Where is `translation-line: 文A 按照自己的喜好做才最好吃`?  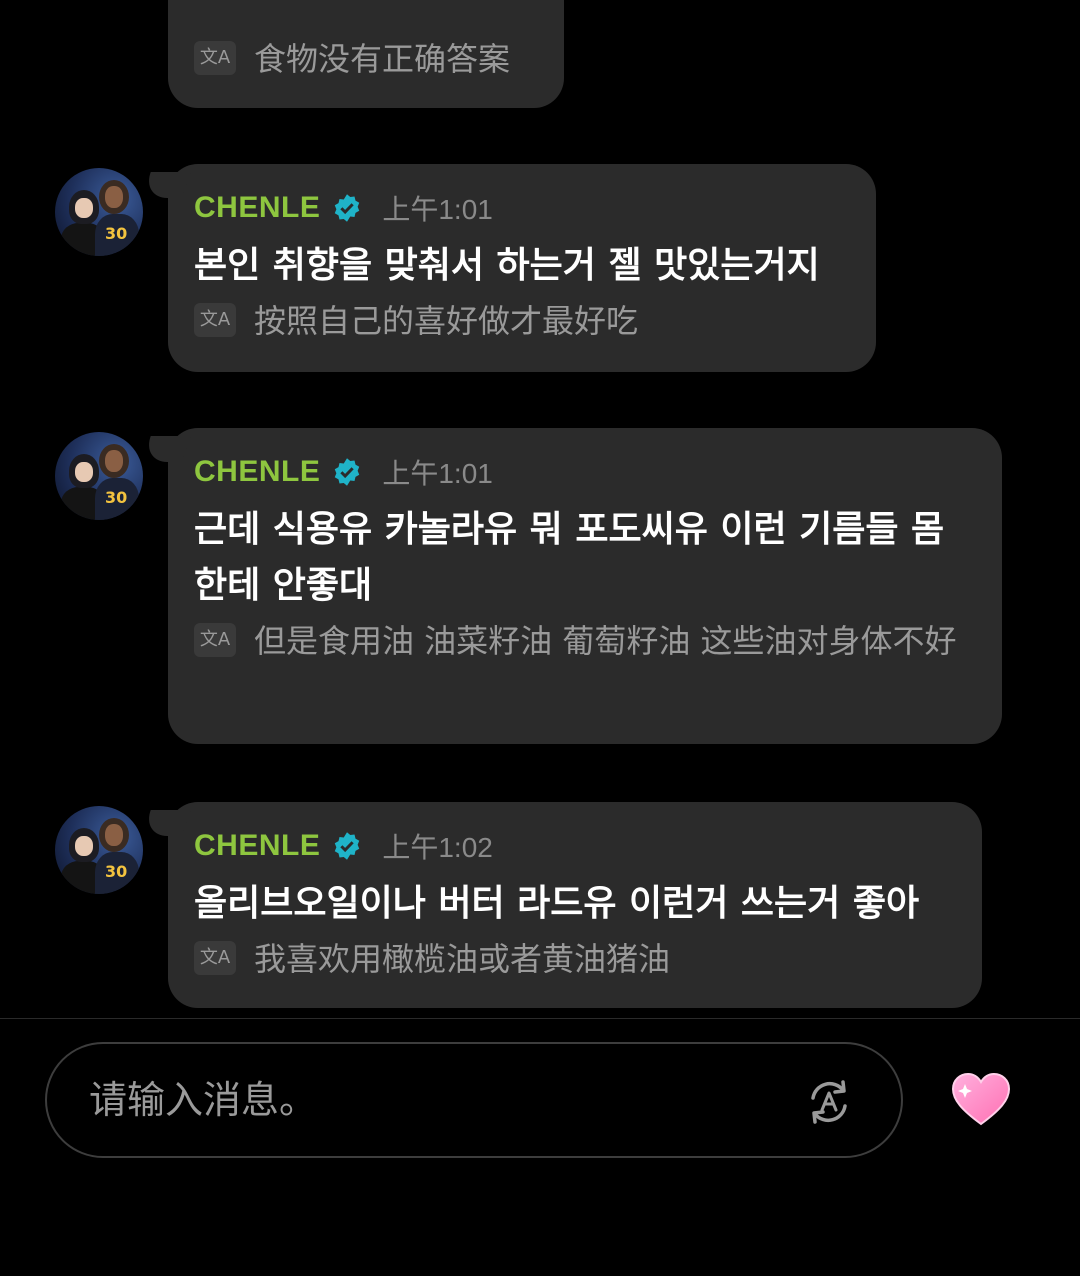
translation-line: 文A 按照自己的喜好做才最好吃 is located at coordinates (522, 321).